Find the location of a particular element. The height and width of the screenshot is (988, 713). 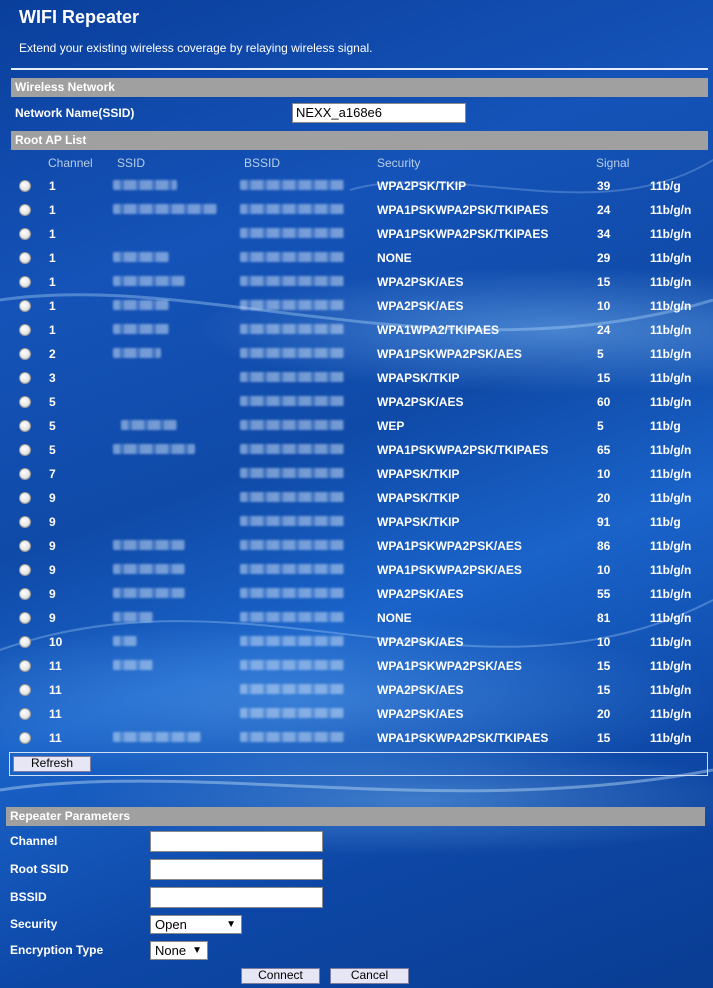

dropdown-arrow-icon: ▼ is located at coordinates (231, 924).